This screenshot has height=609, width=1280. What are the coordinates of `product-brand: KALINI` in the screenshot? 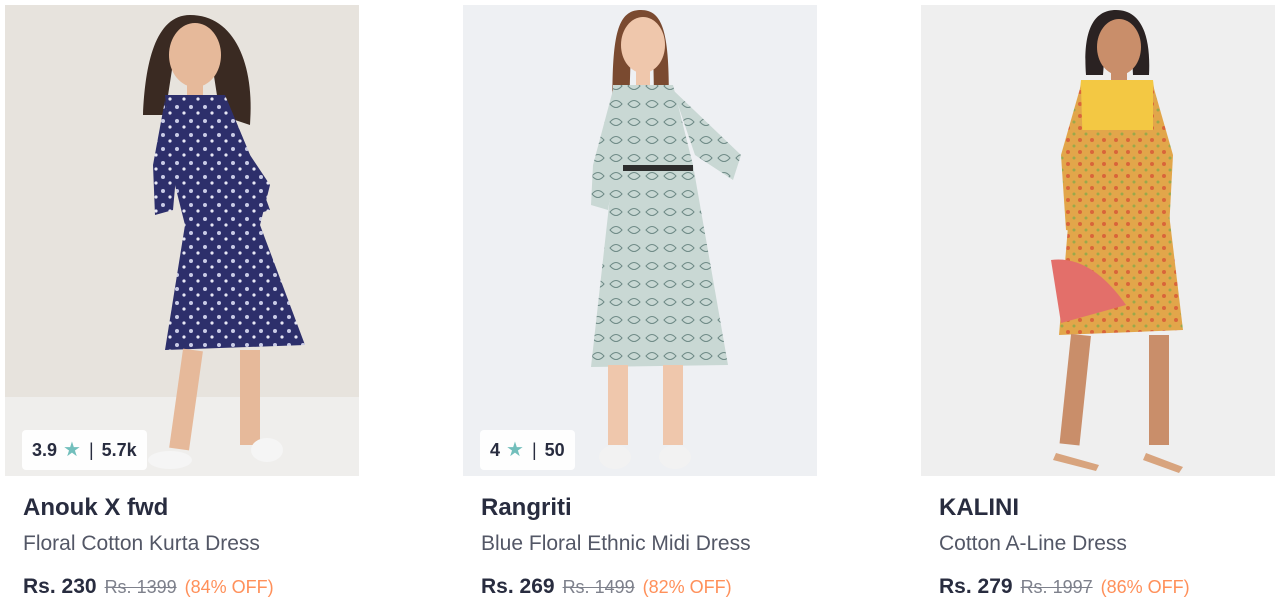 It's located at (979, 508).